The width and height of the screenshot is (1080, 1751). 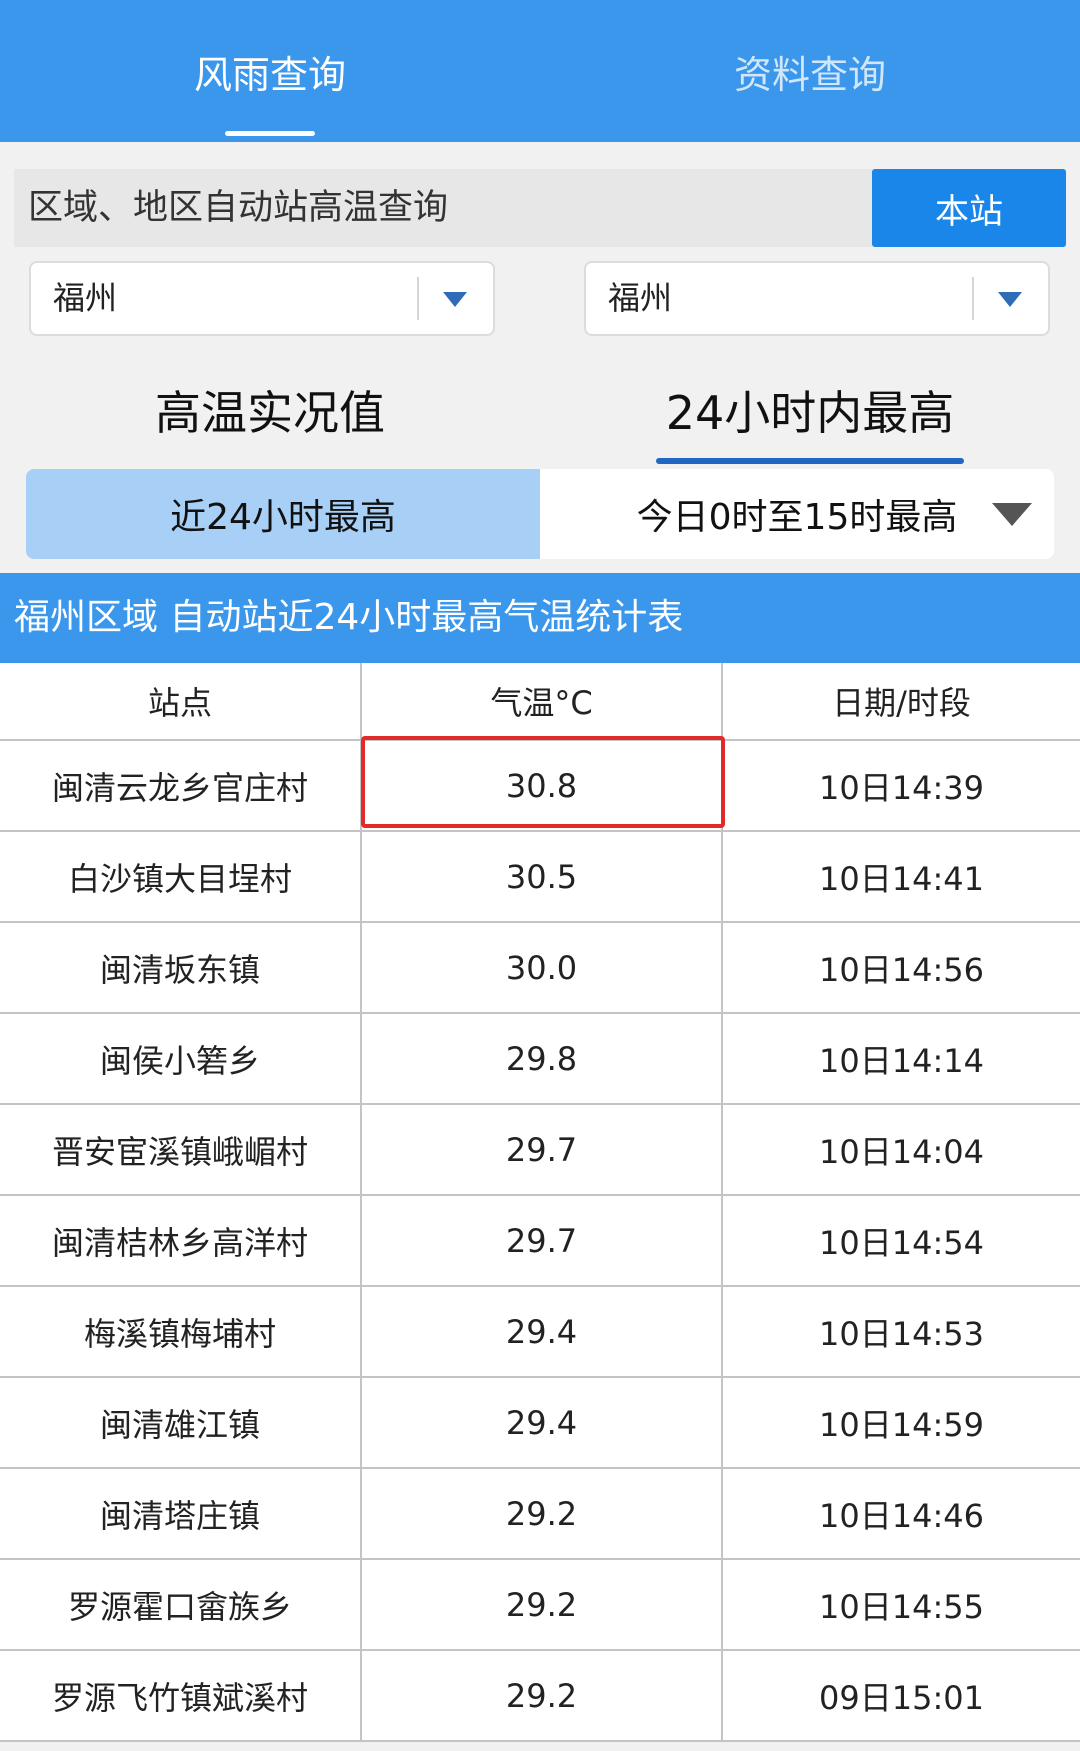 What do you see at coordinates (817, 298) in the screenshot?
I see `area-select: 福州` at bounding box center [817, 298].